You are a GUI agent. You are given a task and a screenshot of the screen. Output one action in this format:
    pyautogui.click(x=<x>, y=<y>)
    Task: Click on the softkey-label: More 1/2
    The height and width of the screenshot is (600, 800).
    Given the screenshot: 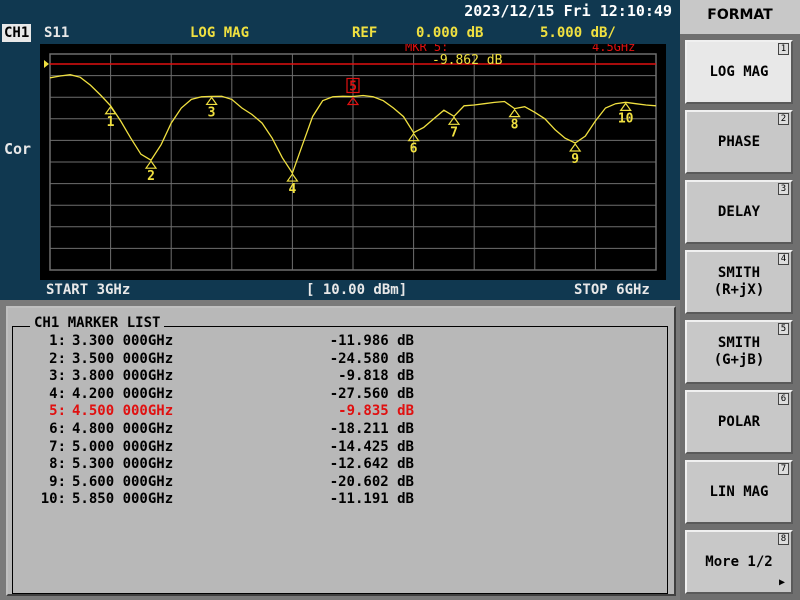 What is the action you would take?
    pyautogui.click(x=739, y=562)
    